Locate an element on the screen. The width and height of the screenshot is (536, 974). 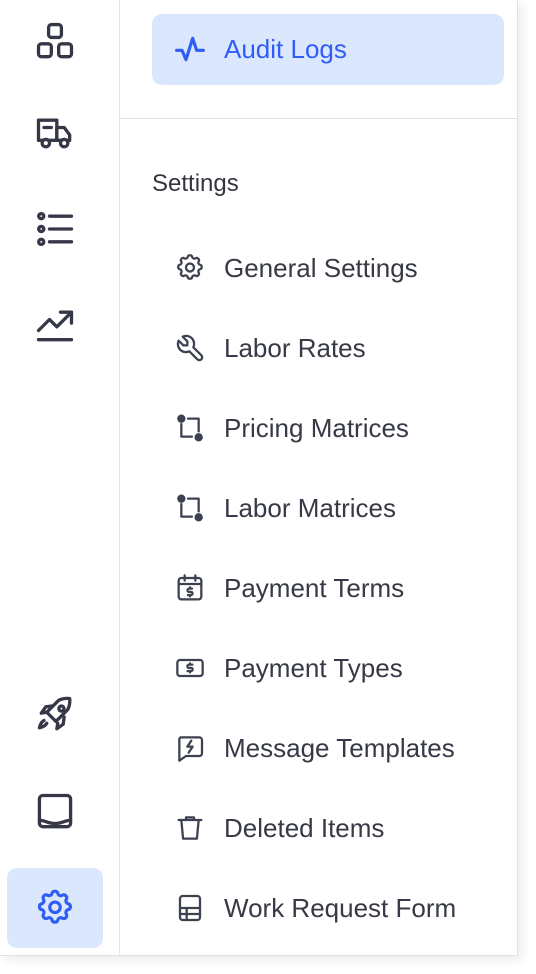
cash-icon is located at coordinates (190, 668).